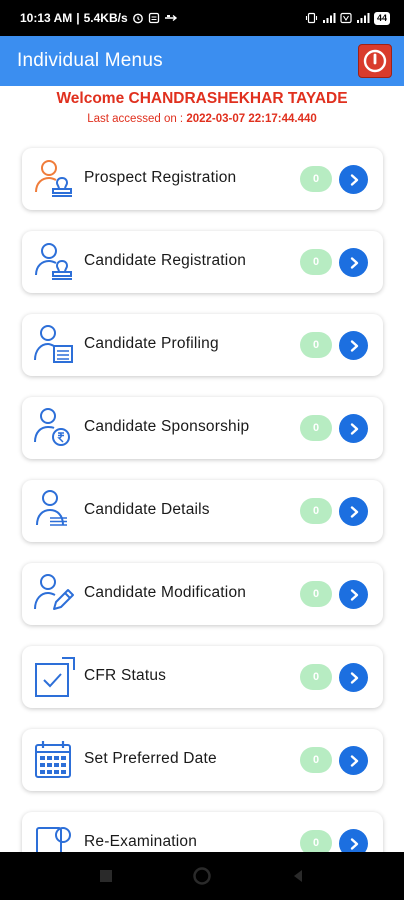 The image size is (404, 900). What do you see at coordinates (137, 18) in the screenshot?
I see `alarm-icon` at bounding box center [137, 18].